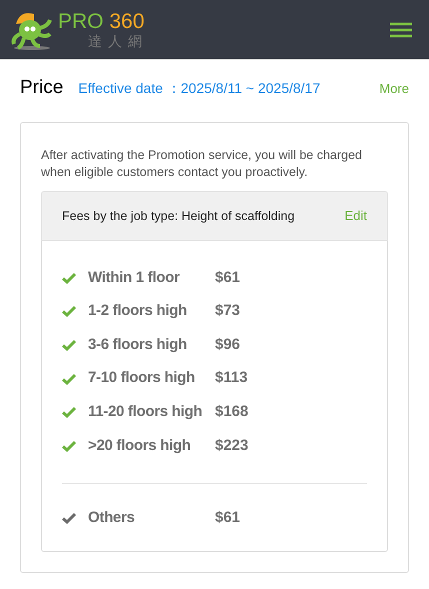 This screenshot has width=429, height=589. Describe the element at coordinates (142, 378) in the screenshot. I see `tier-label: 7-10 floors high` at that location.